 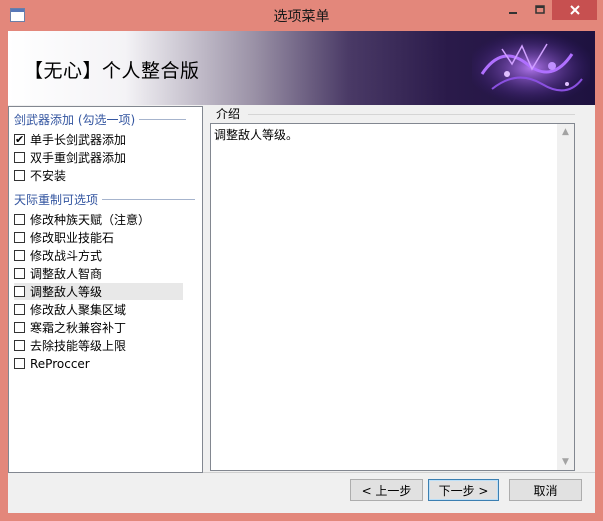 What do you see at coordinates (75, 120) in the screenshot?
I see `group-title: 剑武器添加 (勾选一项)` at bounding box center [75, 120].